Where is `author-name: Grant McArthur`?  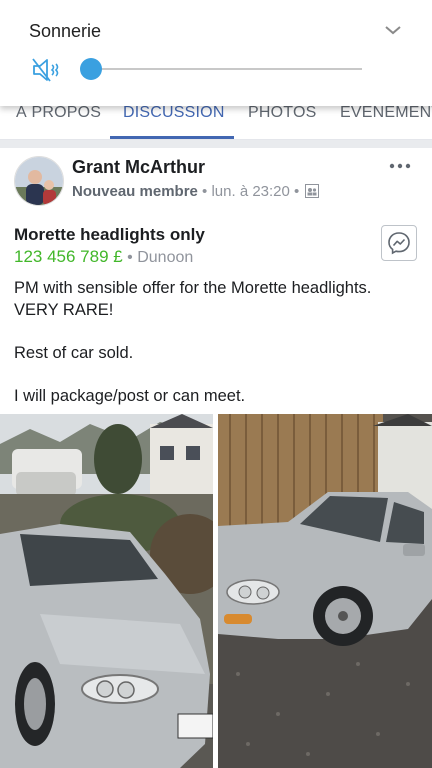
author-name: Grant McArthur is located at coordinates (138, 167).